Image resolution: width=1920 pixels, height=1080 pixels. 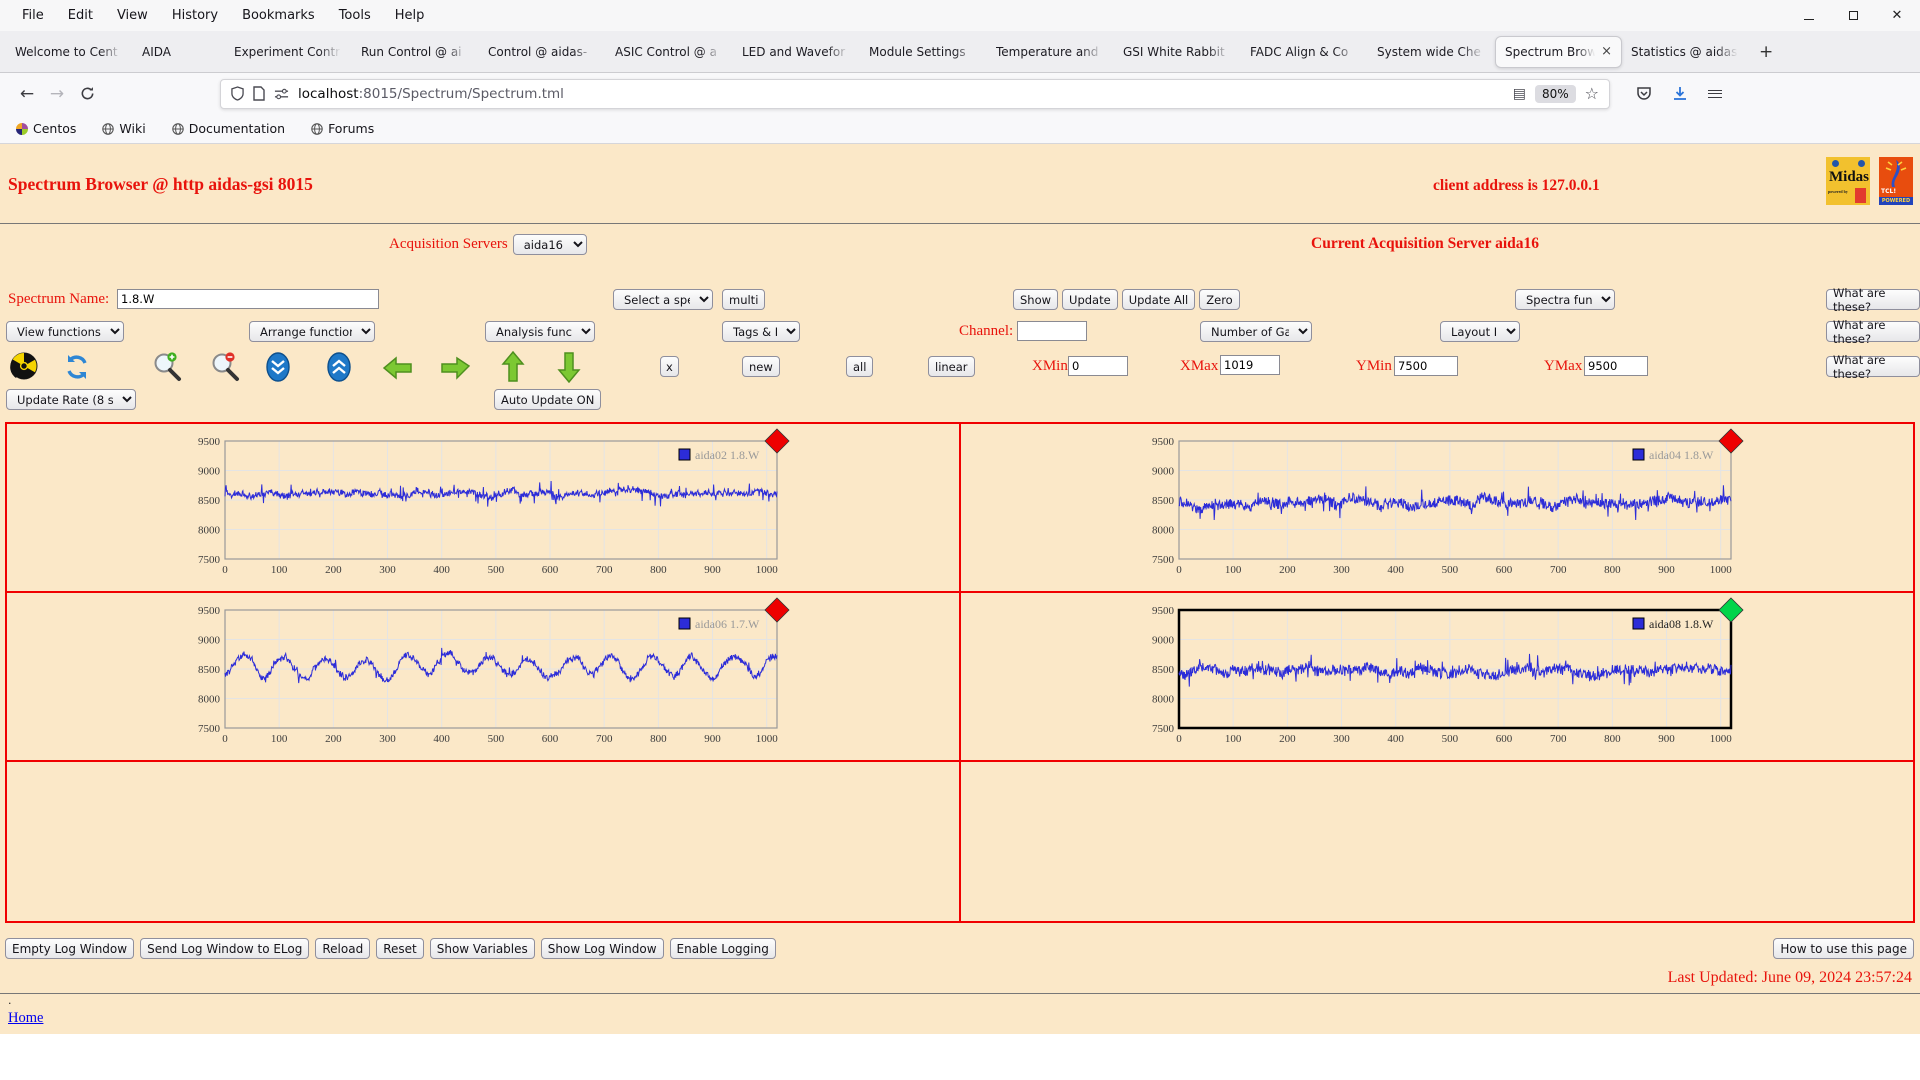 What do you see at coordinates (1606, 51) in the screenshot?
I see `tab-close-icon: ×` at bounding box center [1606, 51].